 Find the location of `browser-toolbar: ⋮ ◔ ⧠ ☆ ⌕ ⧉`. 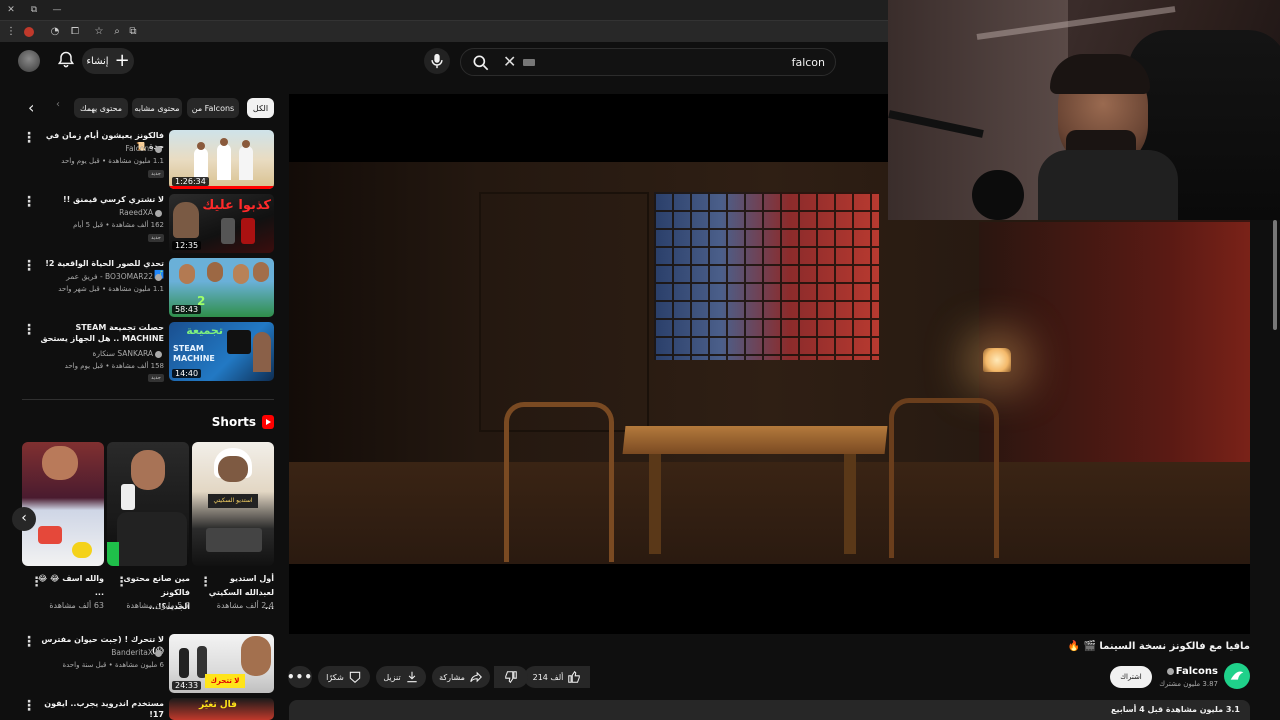

browser-toolbar: ⋮ ◔ ⧠ ☆ ⌕ ⧉ is located at coordinates (444, 31).